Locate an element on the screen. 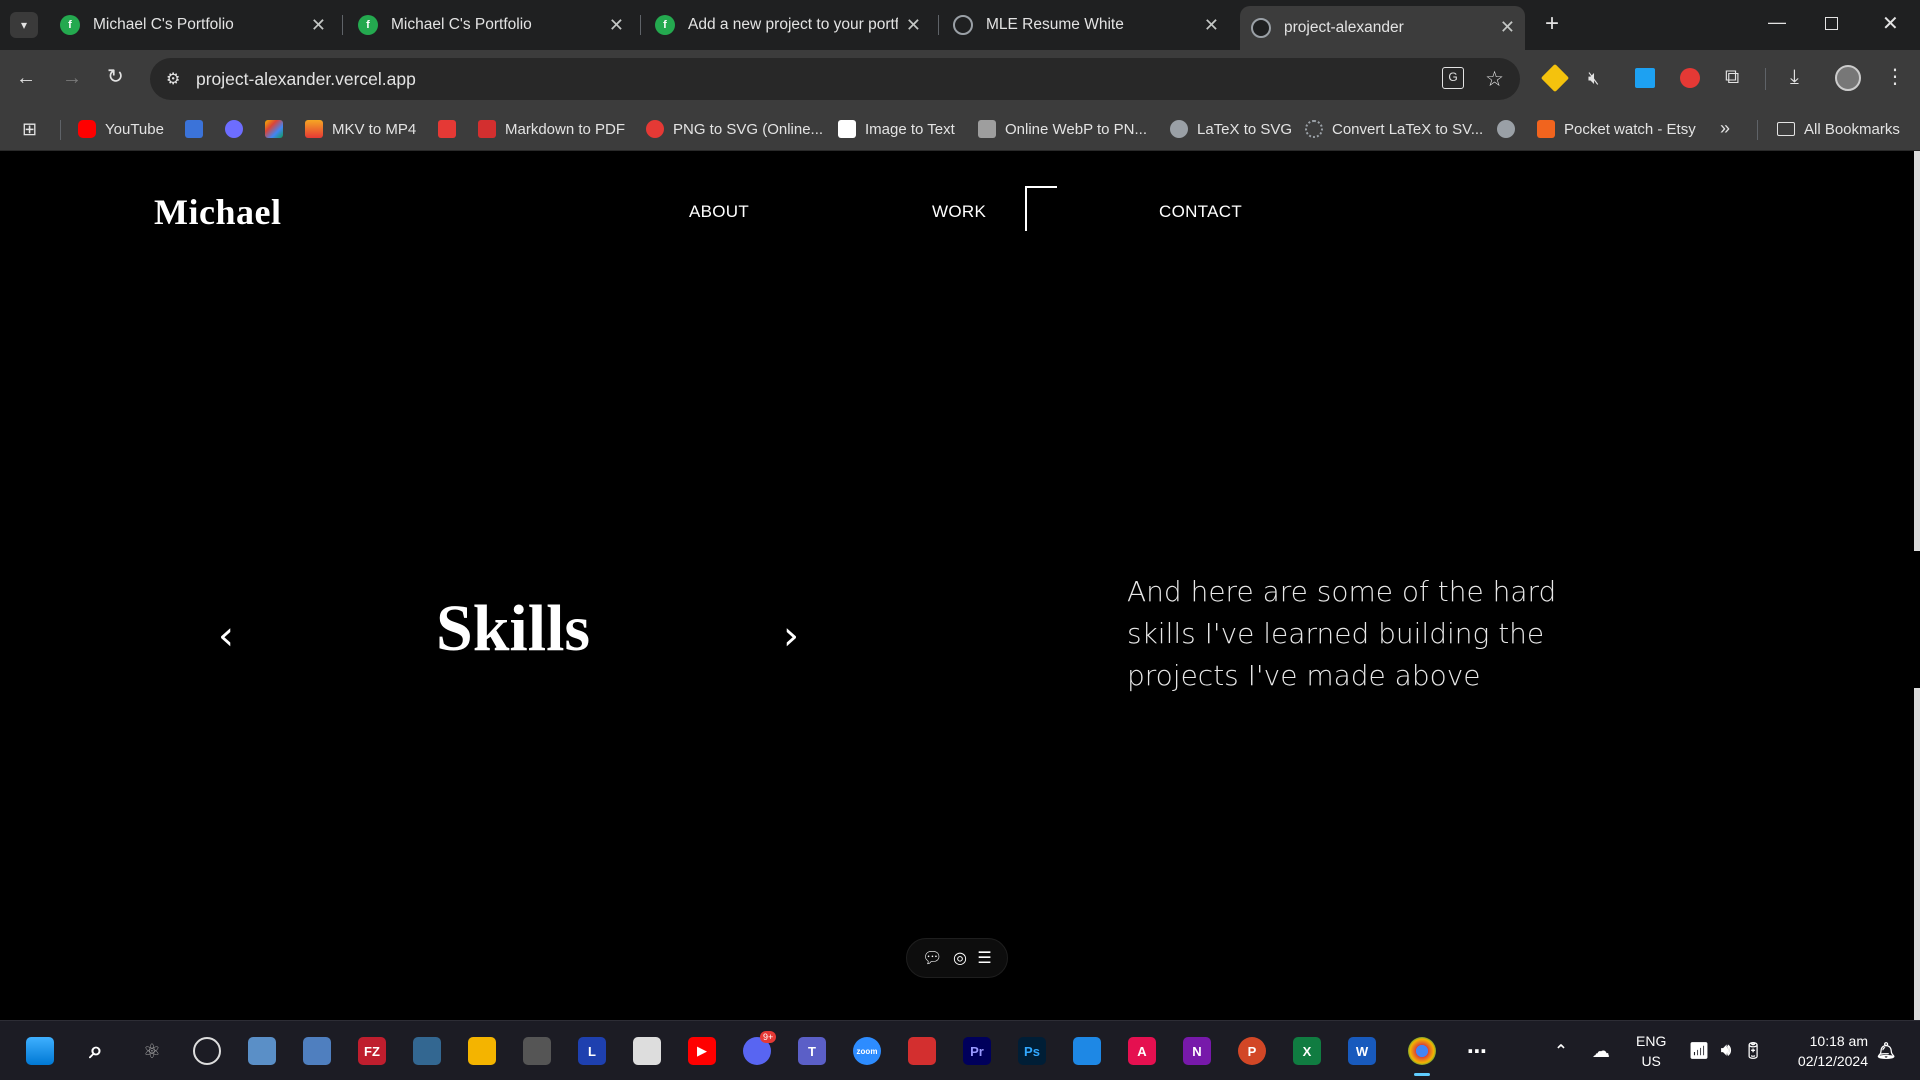 The height and width of the screenshot is (1080, 1920). onenote-icon: N is located at coordinates (1197, 1051).